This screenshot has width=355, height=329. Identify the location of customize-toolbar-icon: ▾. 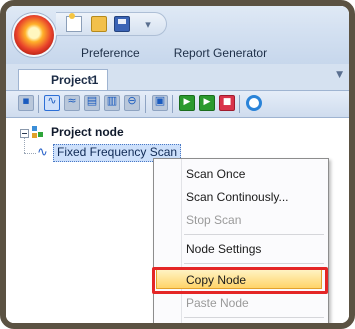
(148, 24).